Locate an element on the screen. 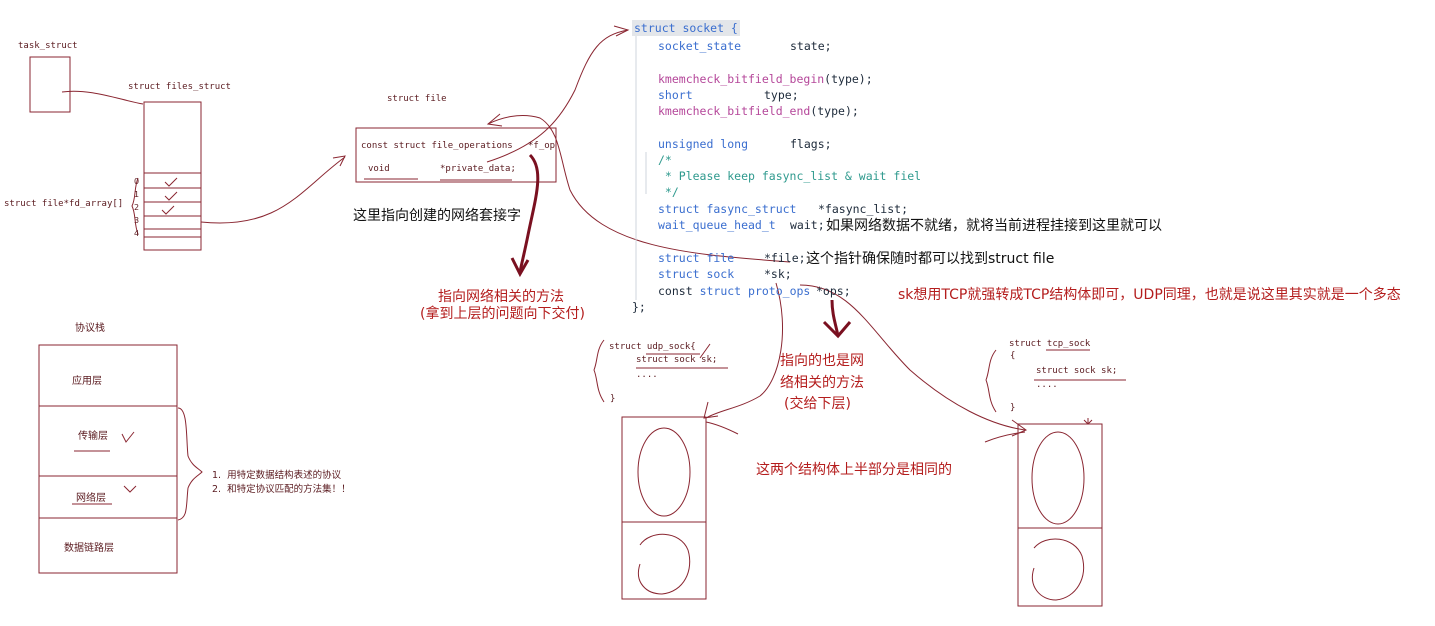 This screenshot has width=1435, height=626. socket-header-text: struct socket { is located at coordinates (686, 28).